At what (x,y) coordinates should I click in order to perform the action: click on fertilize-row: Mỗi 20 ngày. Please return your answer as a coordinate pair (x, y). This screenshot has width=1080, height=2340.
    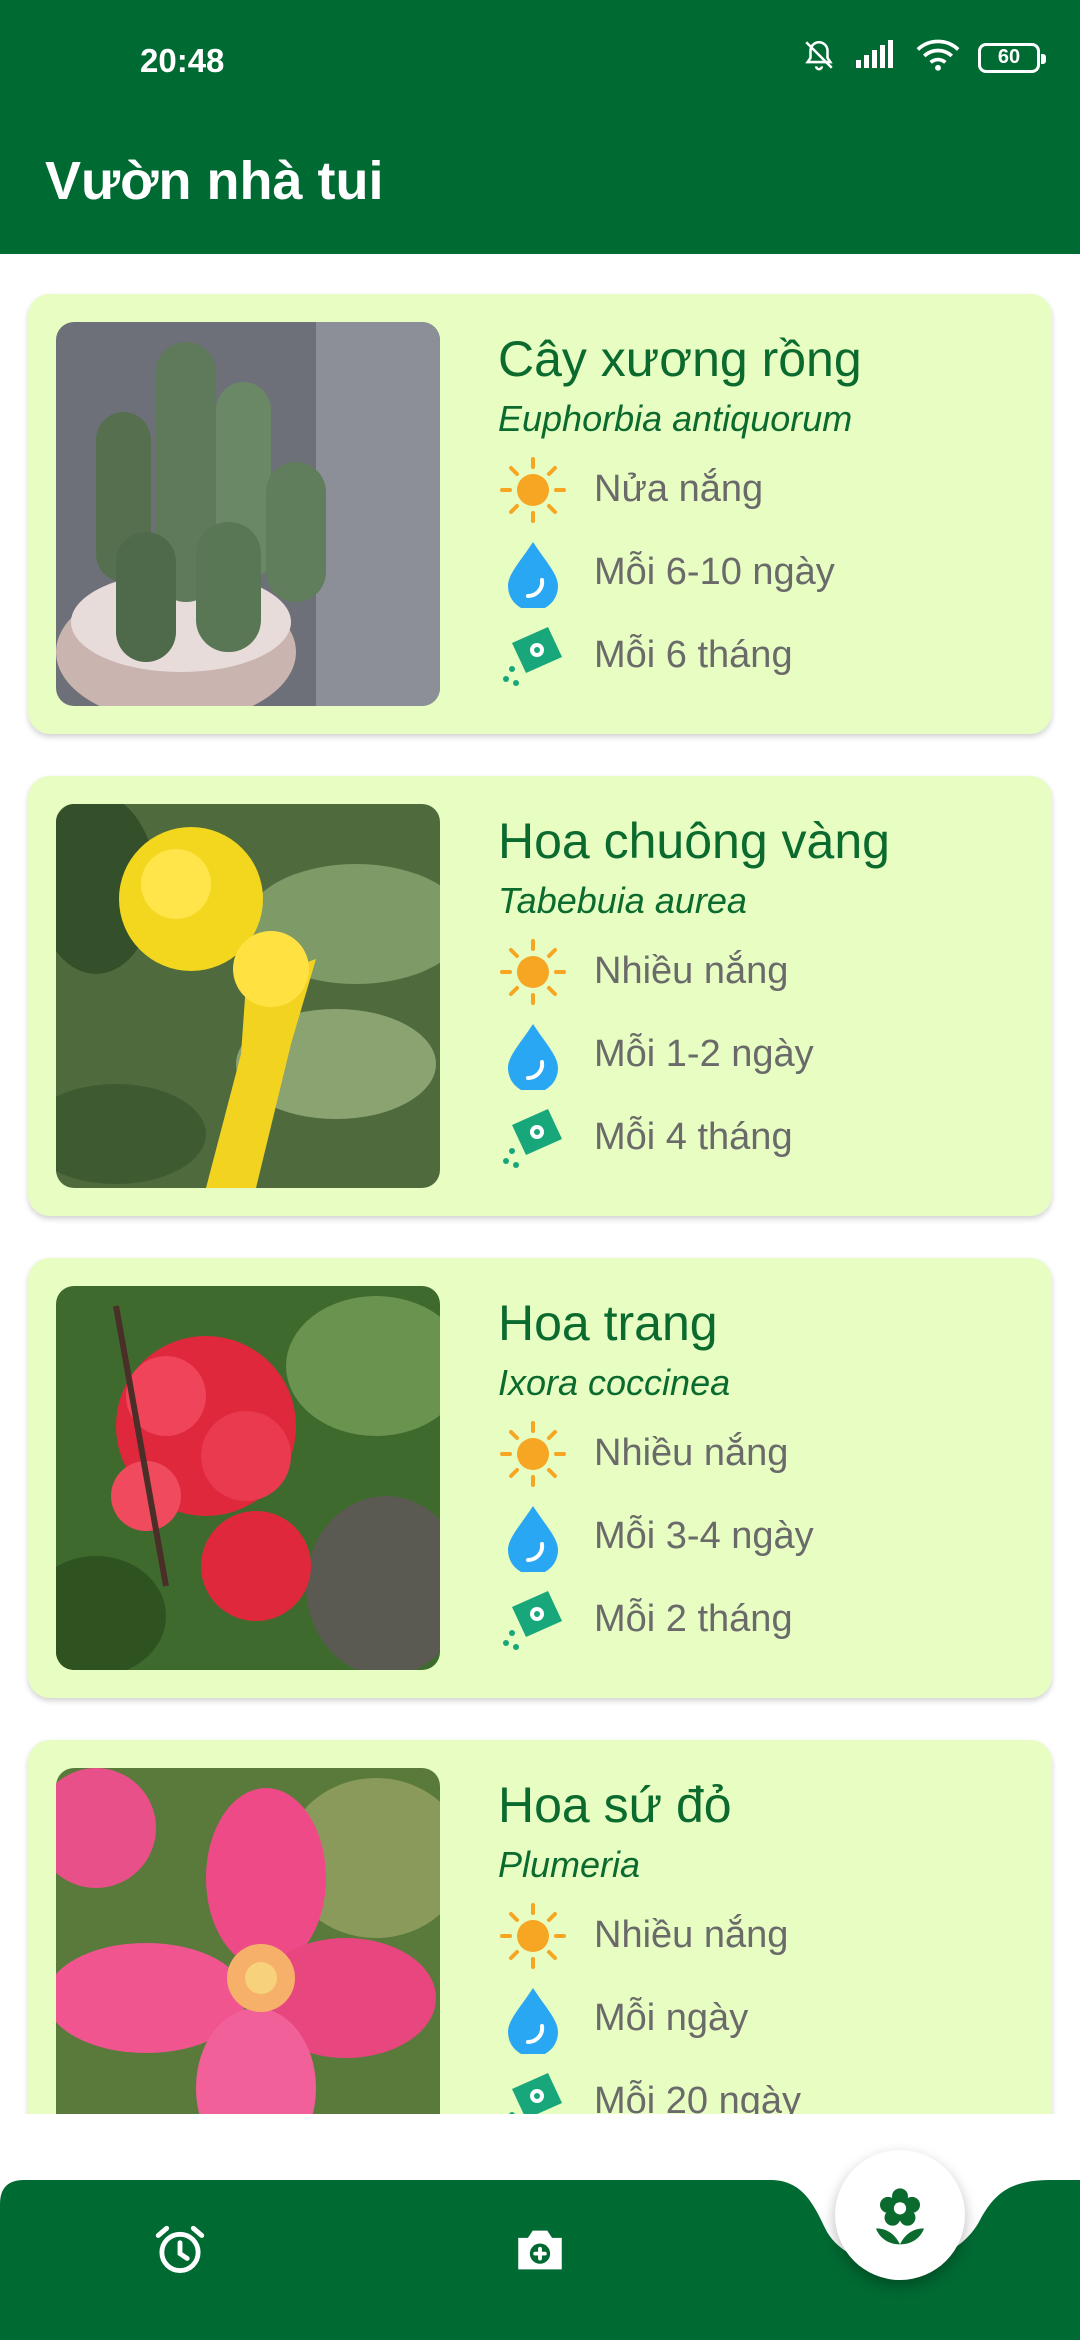
    Looking at the image, I should click on (768, 2087).